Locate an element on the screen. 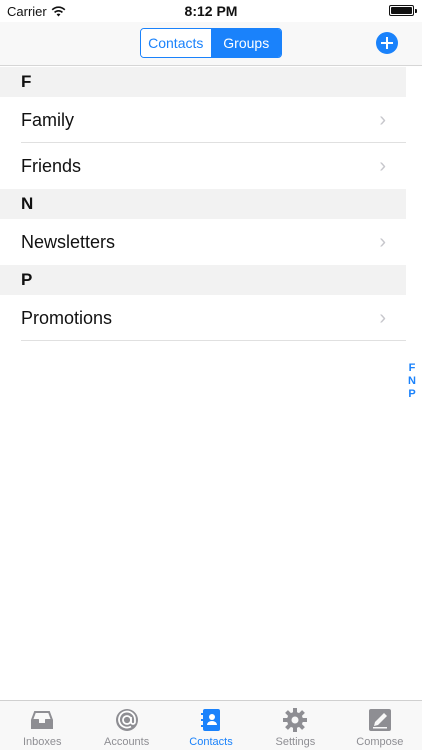 Image resolution: width=422 pixels, height=750 pixels. status-bar: Carrier 8:12 PM is located at coordinates (211, 11).